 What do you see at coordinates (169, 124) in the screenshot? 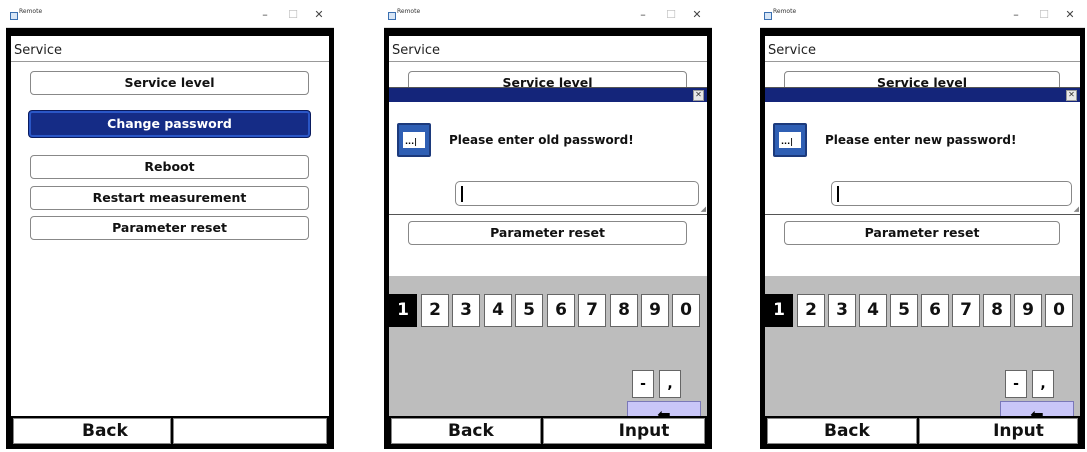
I see `change-password-button: Change password` at bounding box center [169, 124].